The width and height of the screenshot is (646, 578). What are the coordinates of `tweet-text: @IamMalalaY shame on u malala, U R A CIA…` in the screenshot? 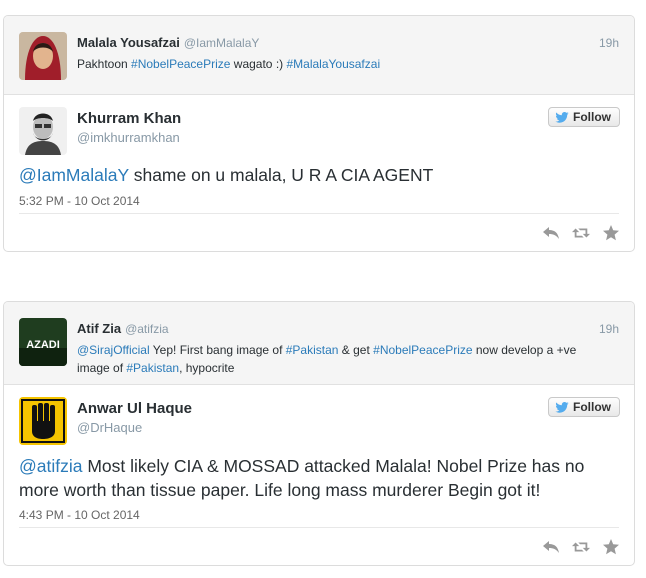 It's located at (226, 175).